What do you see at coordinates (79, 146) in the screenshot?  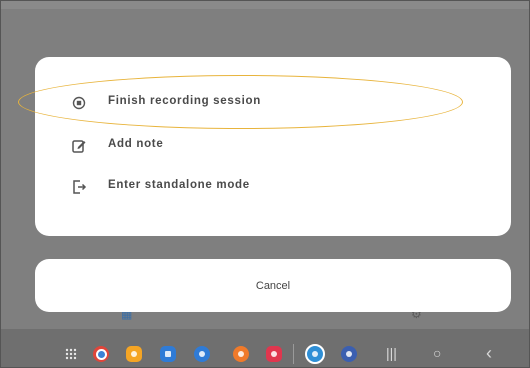 I see `edit-note-icon` at bounding box center [79, 146].